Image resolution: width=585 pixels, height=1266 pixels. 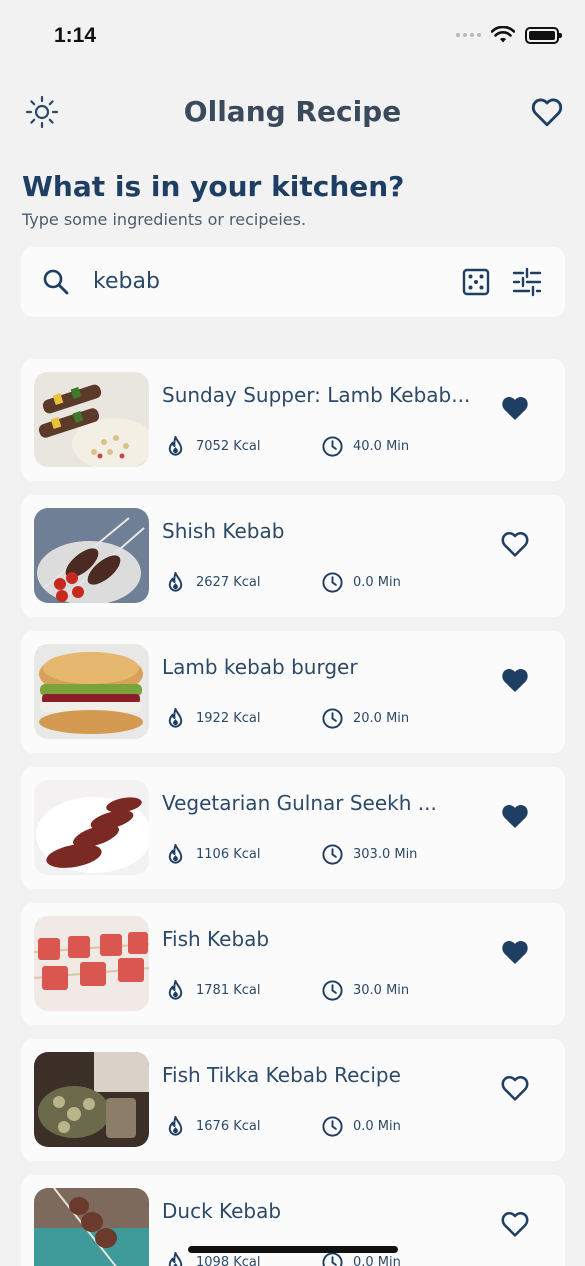 I want to click on recipe-card: Shish Kebab 2627 Kcal 0.0 Min, so click(x=293, y=556).